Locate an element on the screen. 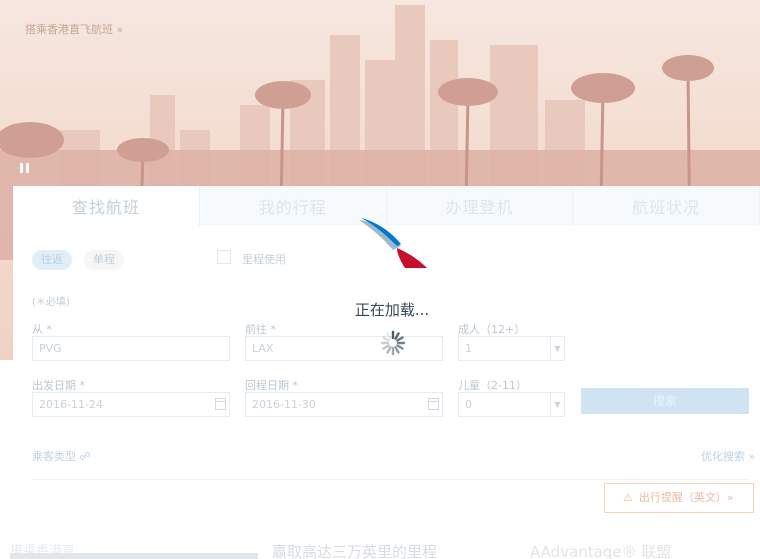 The width and height of the screenshot is (760, 559). children-label: 儿童（2-11） is located at coordinates (492, 385).